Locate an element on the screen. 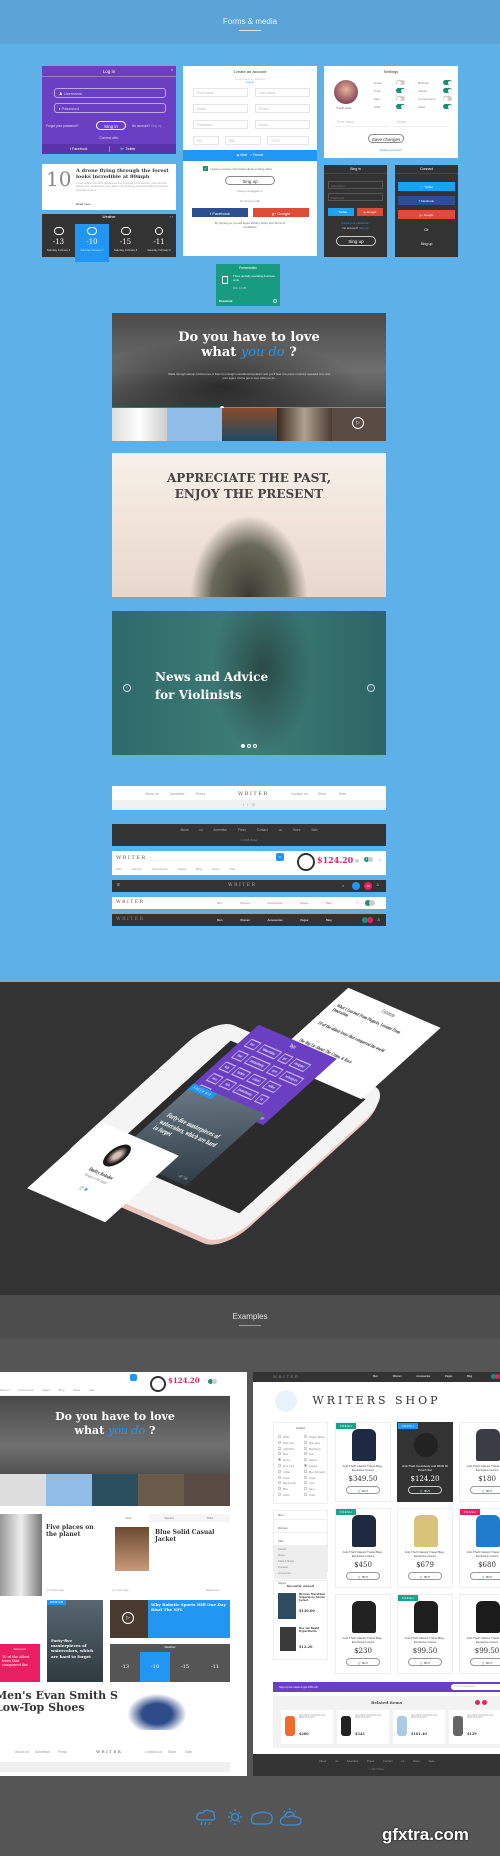  confirm-email-input: Email is located at coordinates (282, 124).